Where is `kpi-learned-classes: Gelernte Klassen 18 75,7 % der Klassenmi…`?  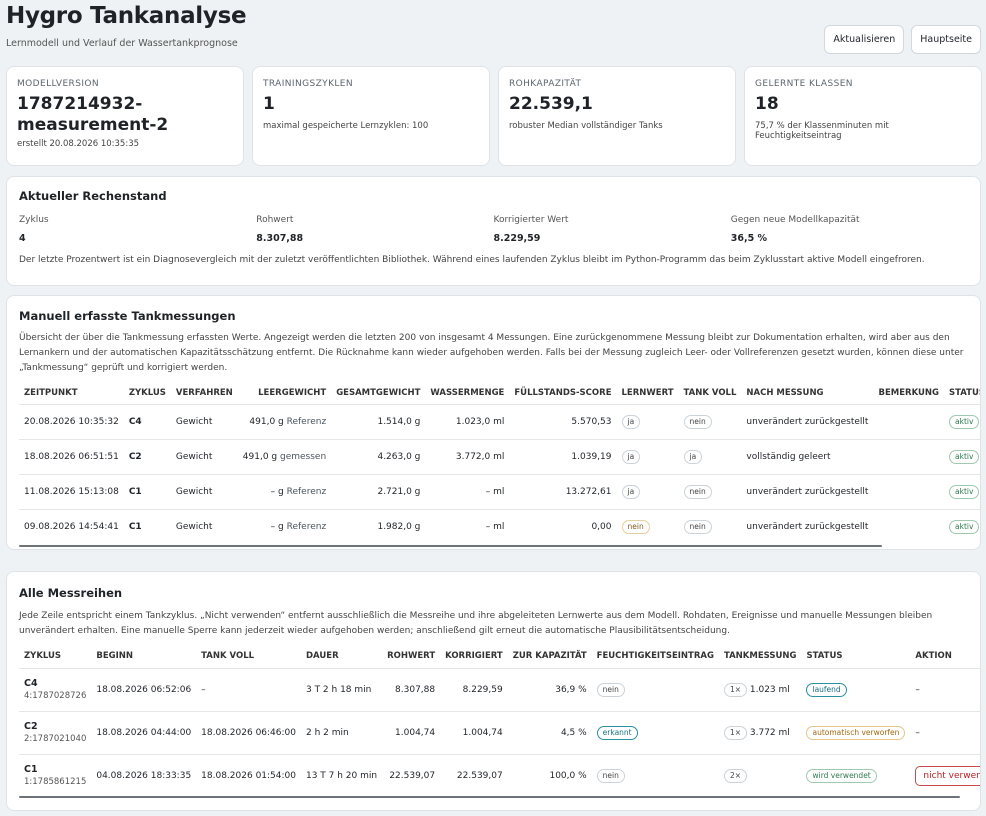
kpi-learned-classes: Gelernte Klassen 18 75,7 % der Klassenmi… is located at coordinates (863, 116).